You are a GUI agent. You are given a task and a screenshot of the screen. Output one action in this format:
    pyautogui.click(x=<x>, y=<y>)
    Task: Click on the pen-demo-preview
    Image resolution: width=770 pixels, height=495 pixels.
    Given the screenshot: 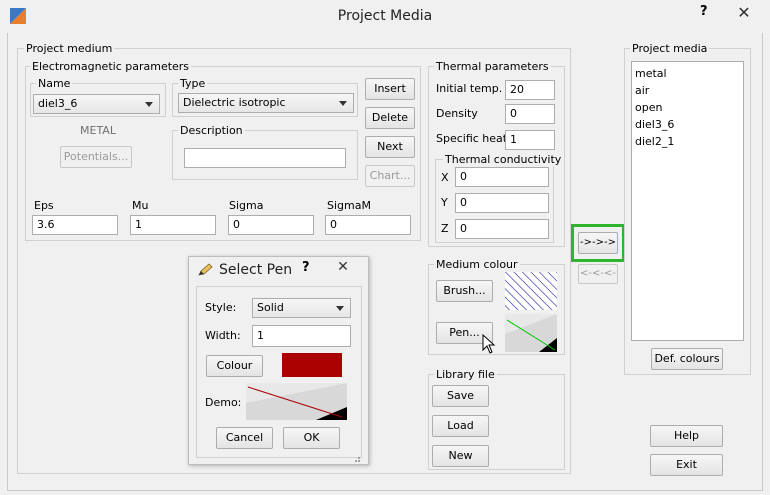 What is the action you would take?
    pyautogui.click(x=296, y=401)
    